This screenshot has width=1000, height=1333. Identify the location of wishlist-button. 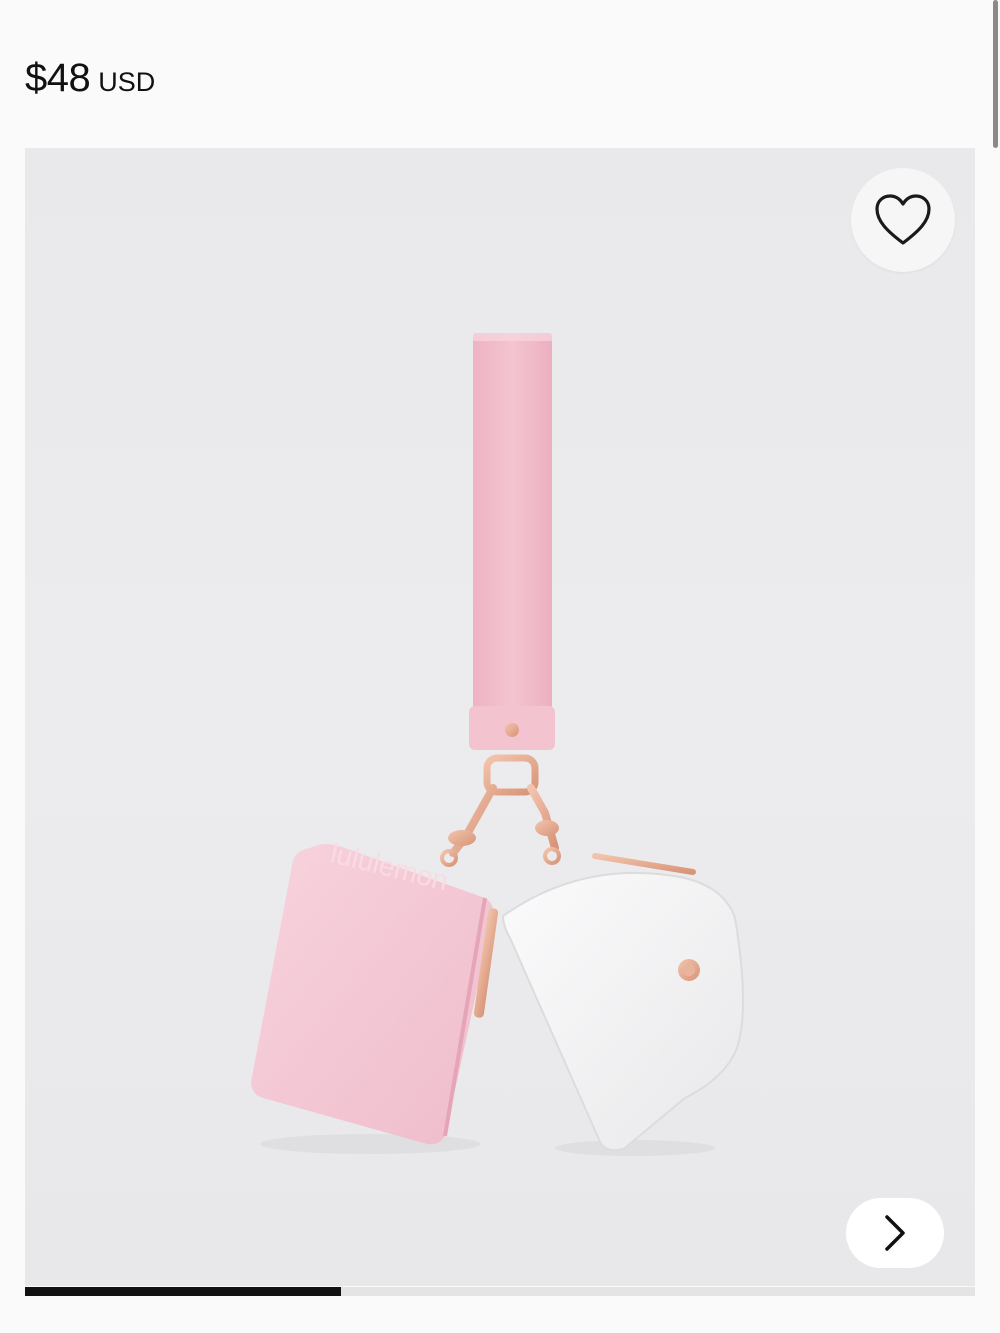
(903, 220).